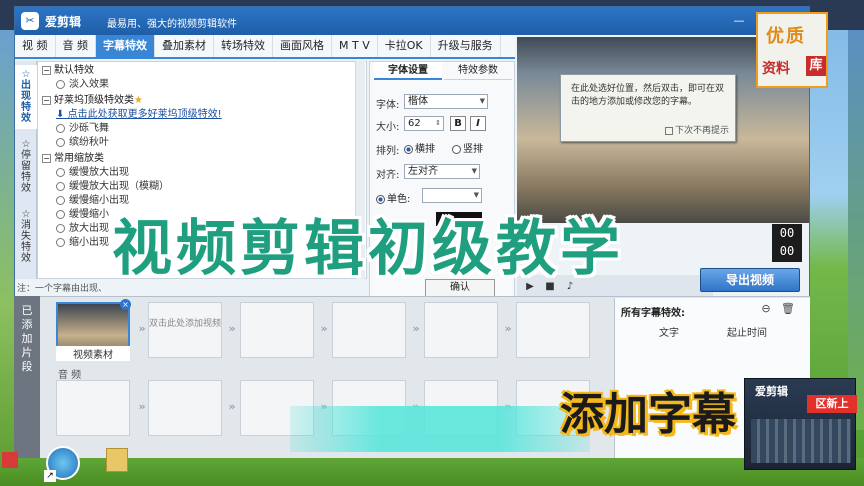 Image resolution: width=864 pixels, height=486 pixels. What do you see at coordinates (10, 460) in the screenshot?
I see `desktop-app-icon` at bounding box center [10, 460].